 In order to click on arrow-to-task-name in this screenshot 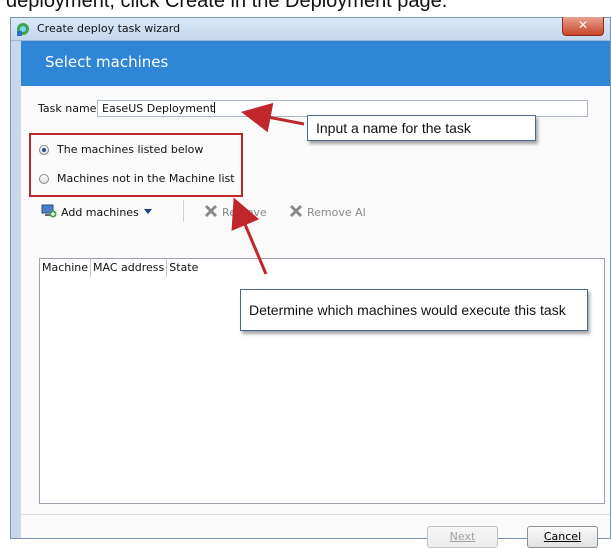, I will do `click(273, 117)`.